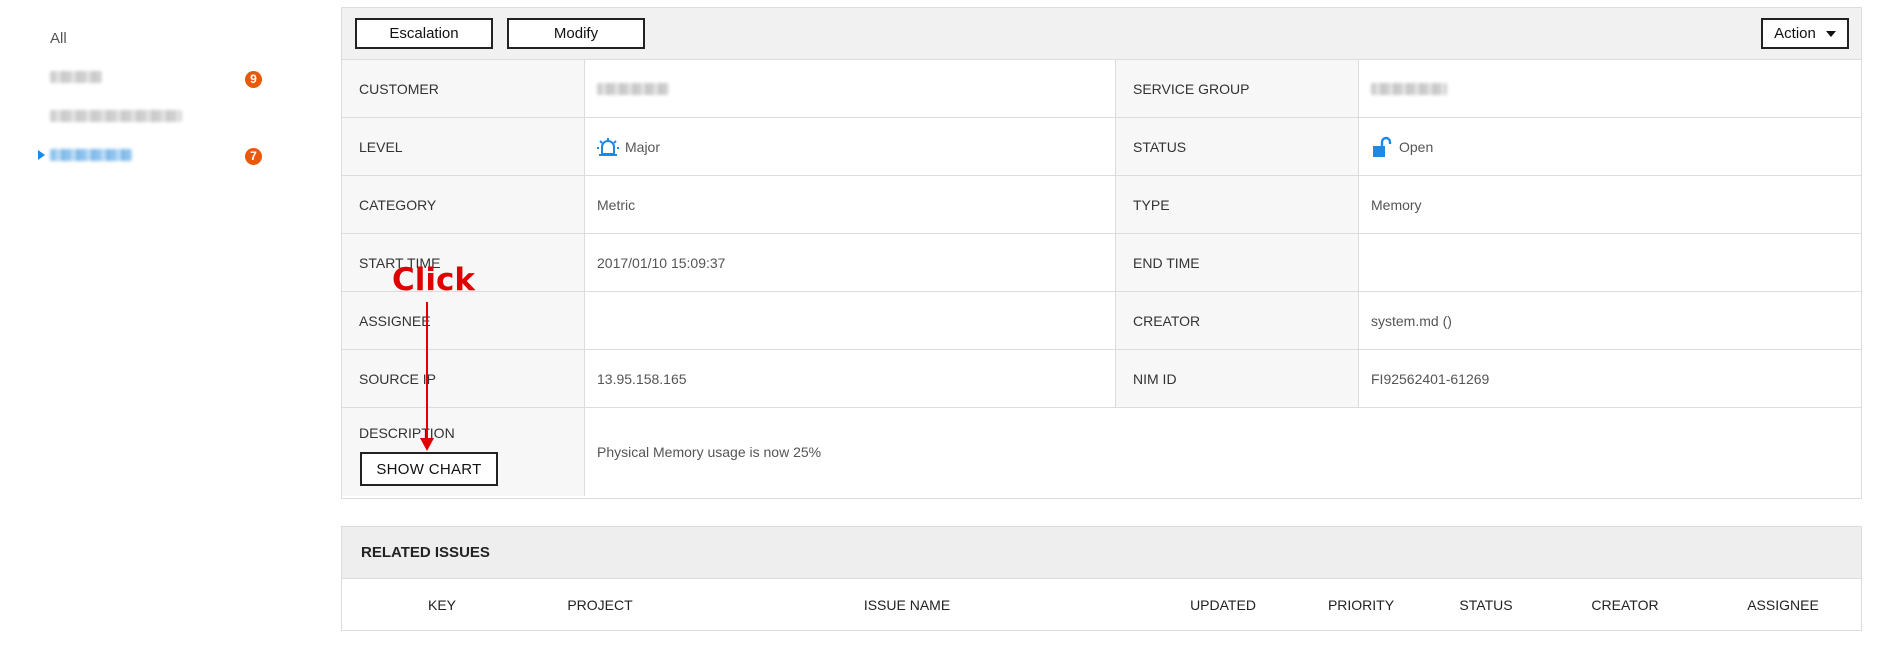 The height and width of the screenshot is (649, 1896). Describe the element at coordinates (463, 379) in the screenshot. I see `source-ip-label: SOURCE IP` at that location.